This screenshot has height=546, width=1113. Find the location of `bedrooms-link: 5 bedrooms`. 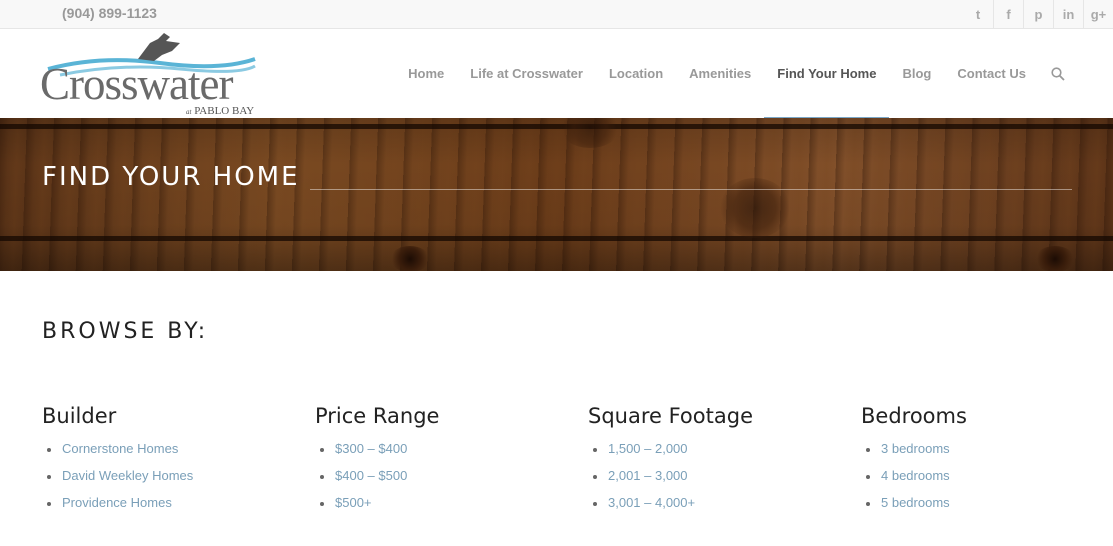

bedrooms-link: 5 bedrooms is located at coordinates (915, 502).